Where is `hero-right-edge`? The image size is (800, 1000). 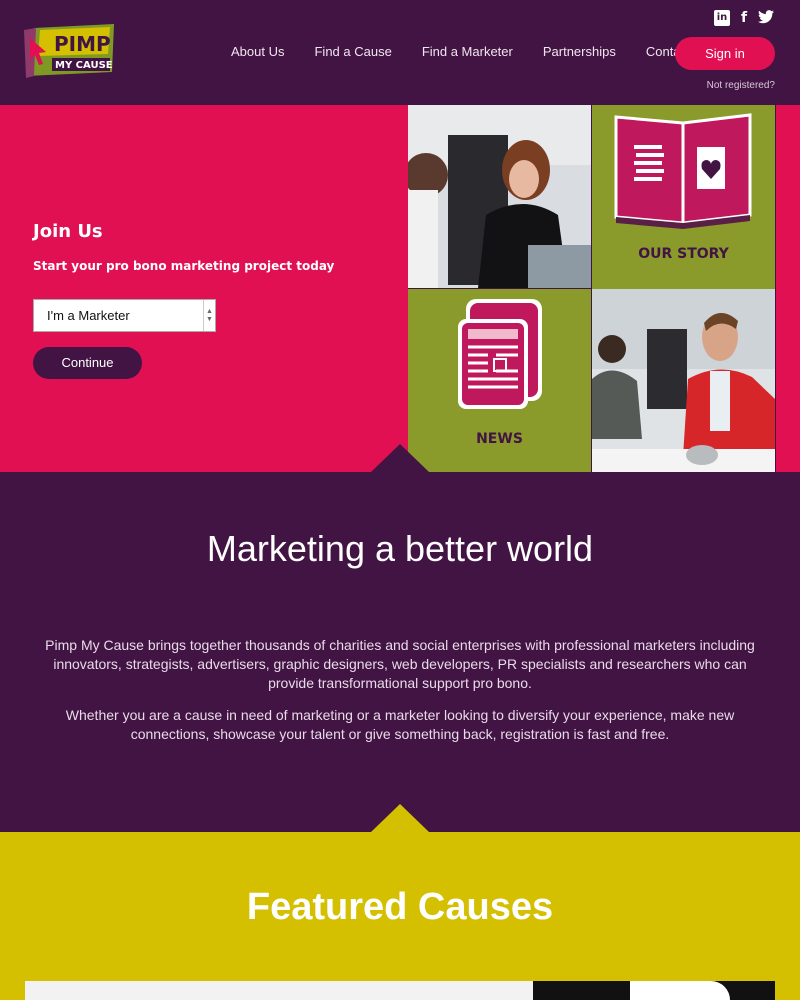
hero-right-edge is located at coordinates (788, 288).